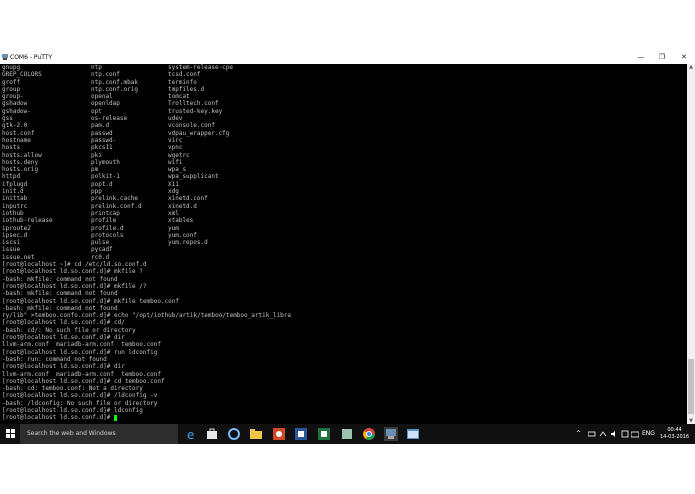 This screenshot has width=695, height=494. What do you see at coordinates (109, 119) in the screenshot?
I see `listing-entry: os-release` at bounding box center [109, 119].